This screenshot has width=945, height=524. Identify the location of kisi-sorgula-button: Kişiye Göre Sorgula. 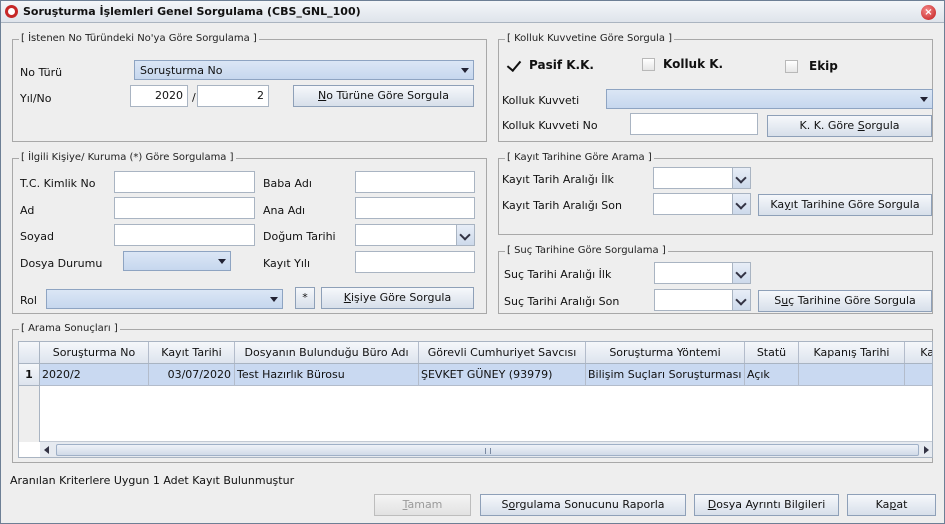
(397, 298).